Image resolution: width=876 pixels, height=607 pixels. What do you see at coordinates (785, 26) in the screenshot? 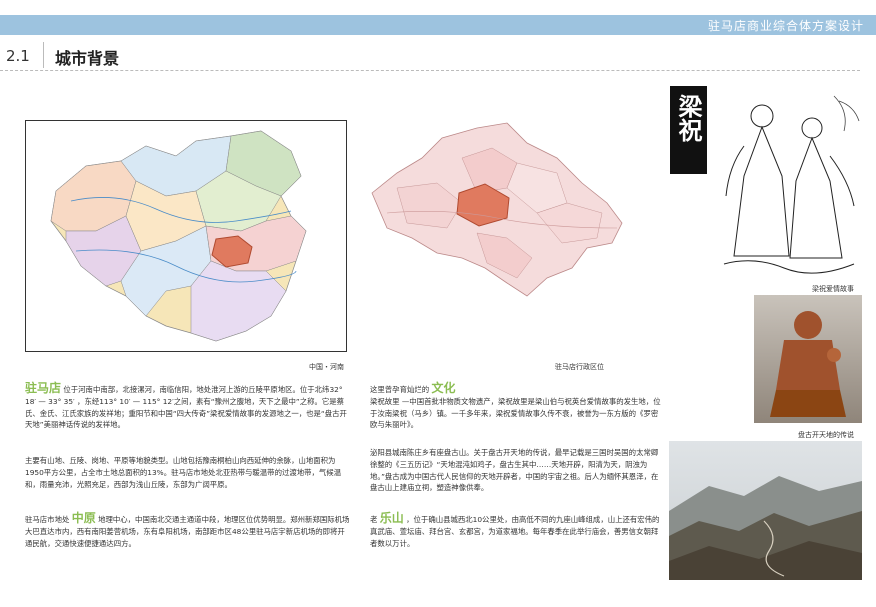
I see `document-title: 驻马店商业综合体方案设计` at bounding box center [785, 26].